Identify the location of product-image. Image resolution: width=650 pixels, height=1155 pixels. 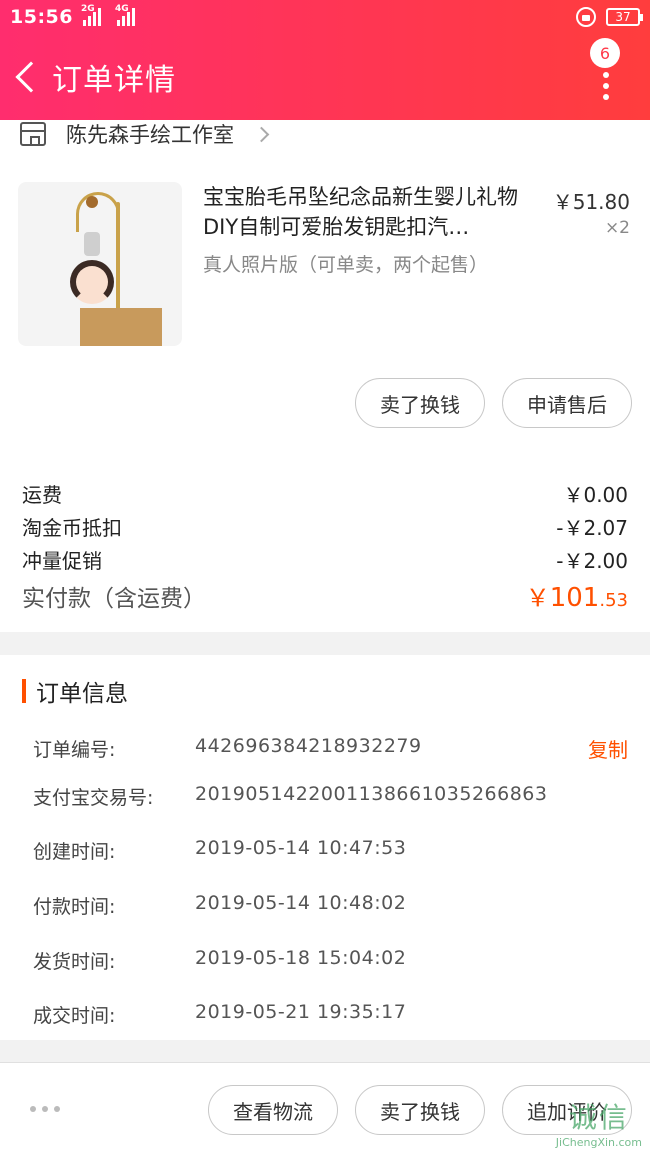
(100, 264).